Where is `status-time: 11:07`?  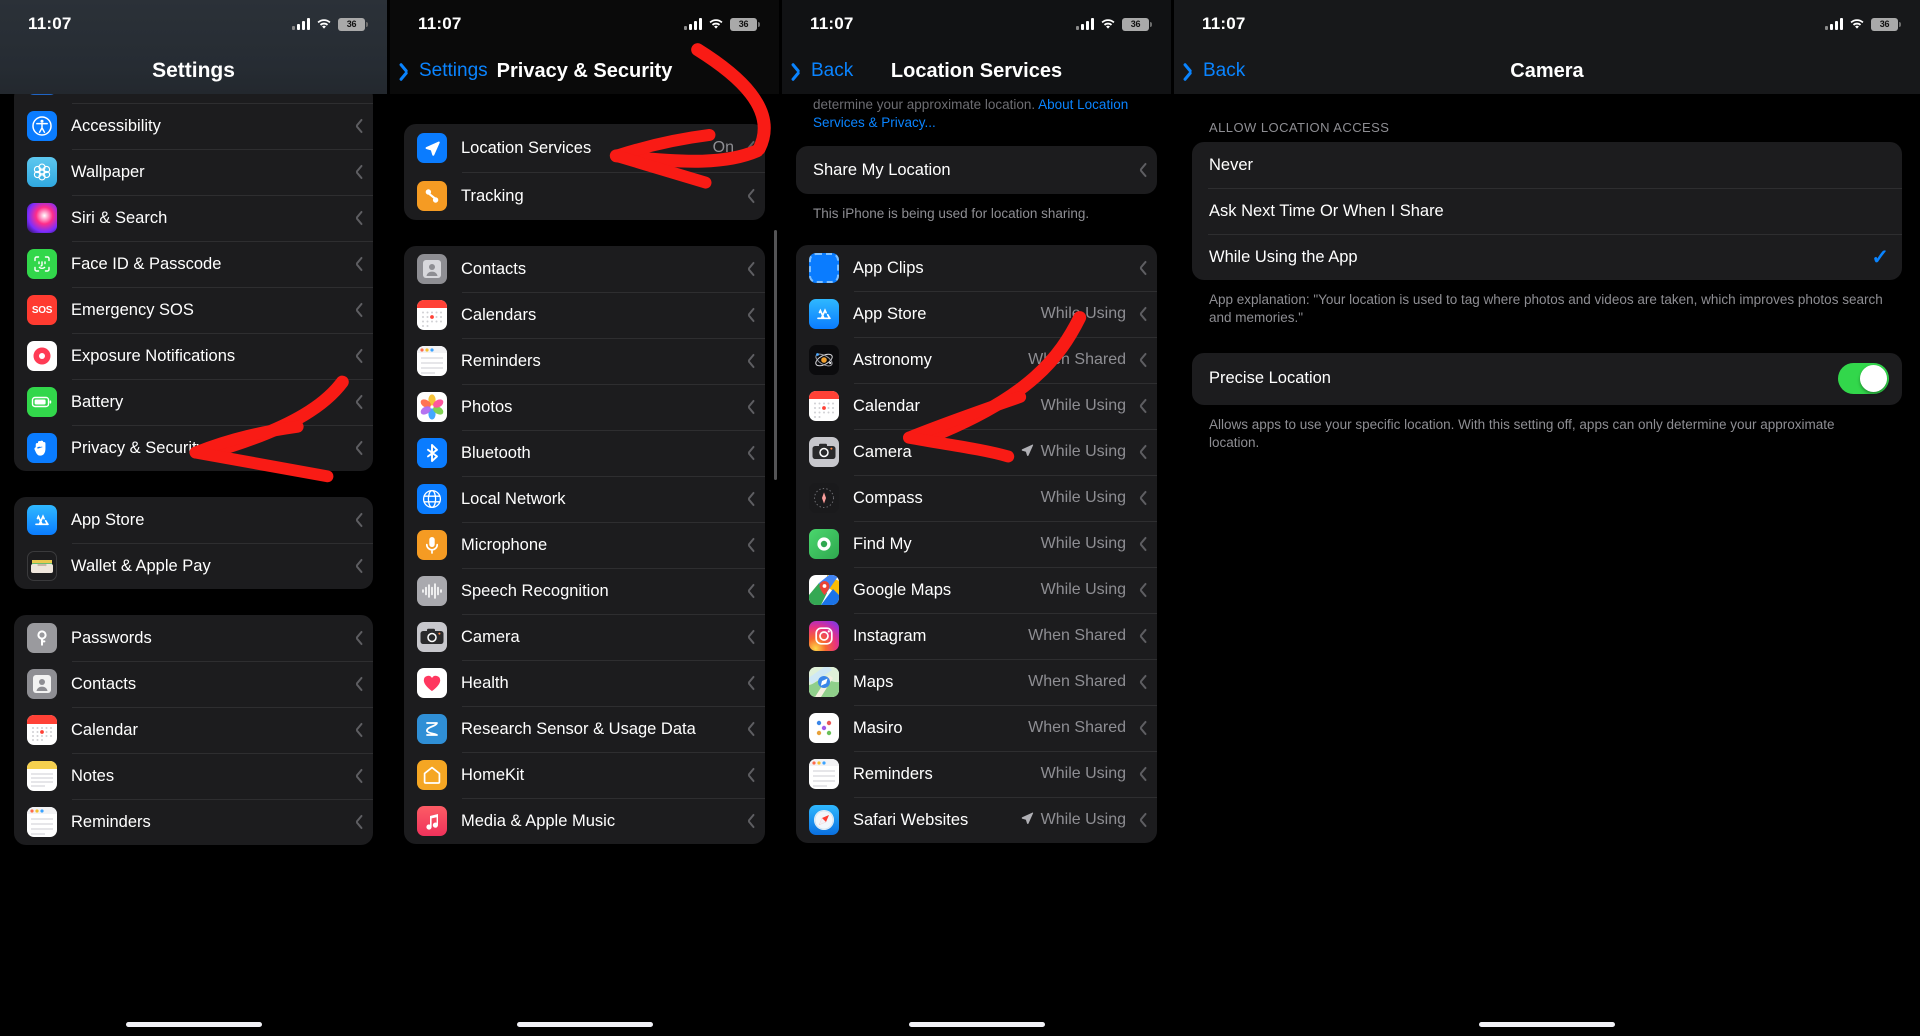
status-time: 11:07 is located at coordinates (832, 23).